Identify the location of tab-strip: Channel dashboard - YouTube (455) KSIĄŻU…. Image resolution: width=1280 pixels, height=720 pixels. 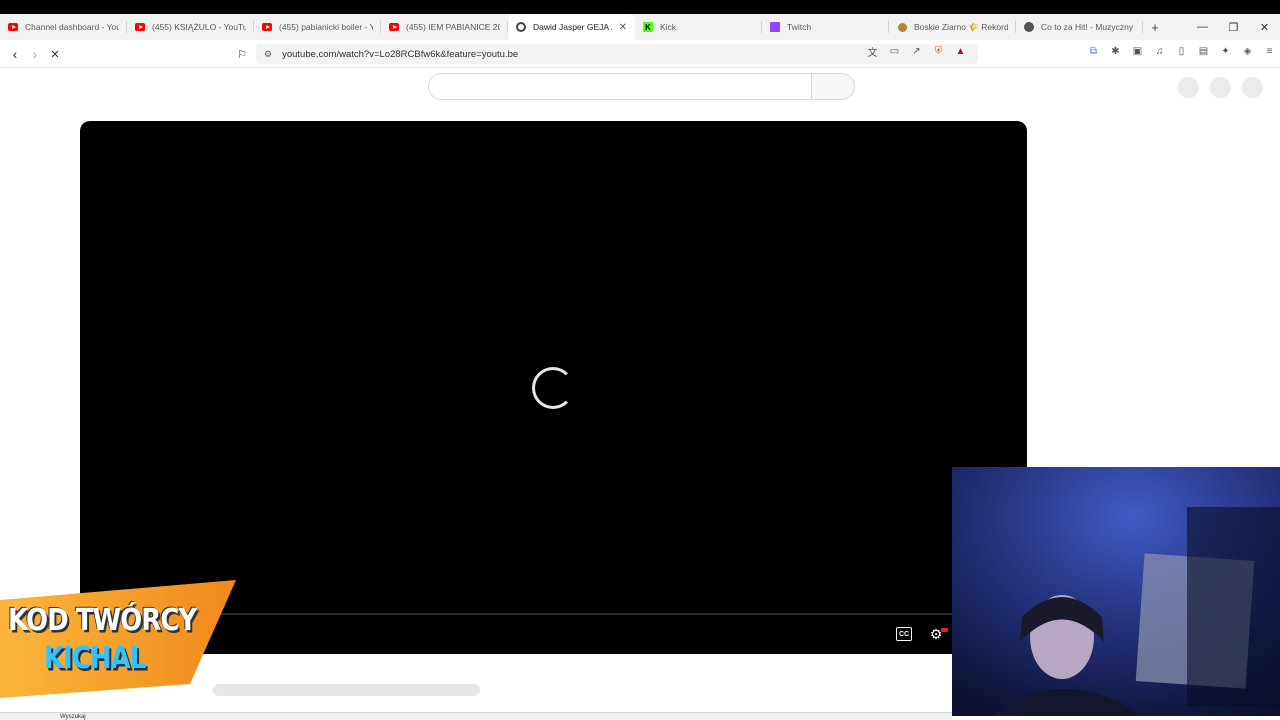
(640, 27).